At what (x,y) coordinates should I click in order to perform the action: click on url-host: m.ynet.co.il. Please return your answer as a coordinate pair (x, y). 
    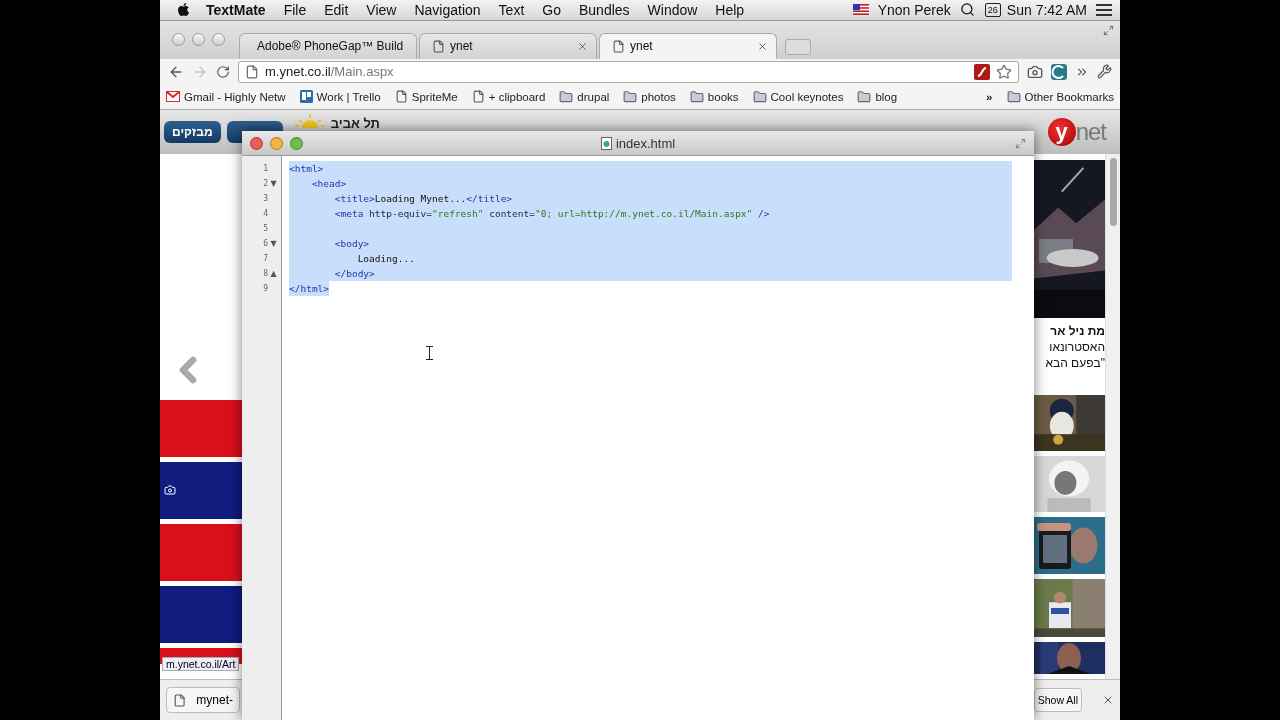
    Looking at the image, I should click on (298, 72).